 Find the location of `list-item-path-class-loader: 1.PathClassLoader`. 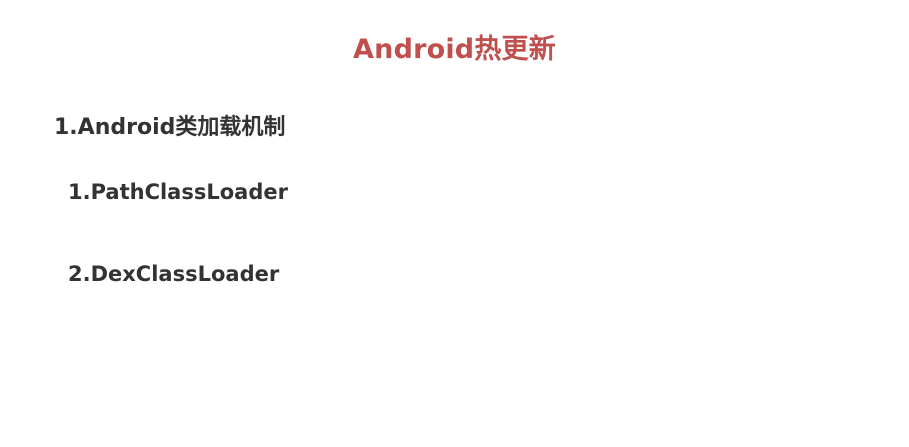

list-item-path-class-loader: 1.PathClassLoader is located at coordinates (178, 192).